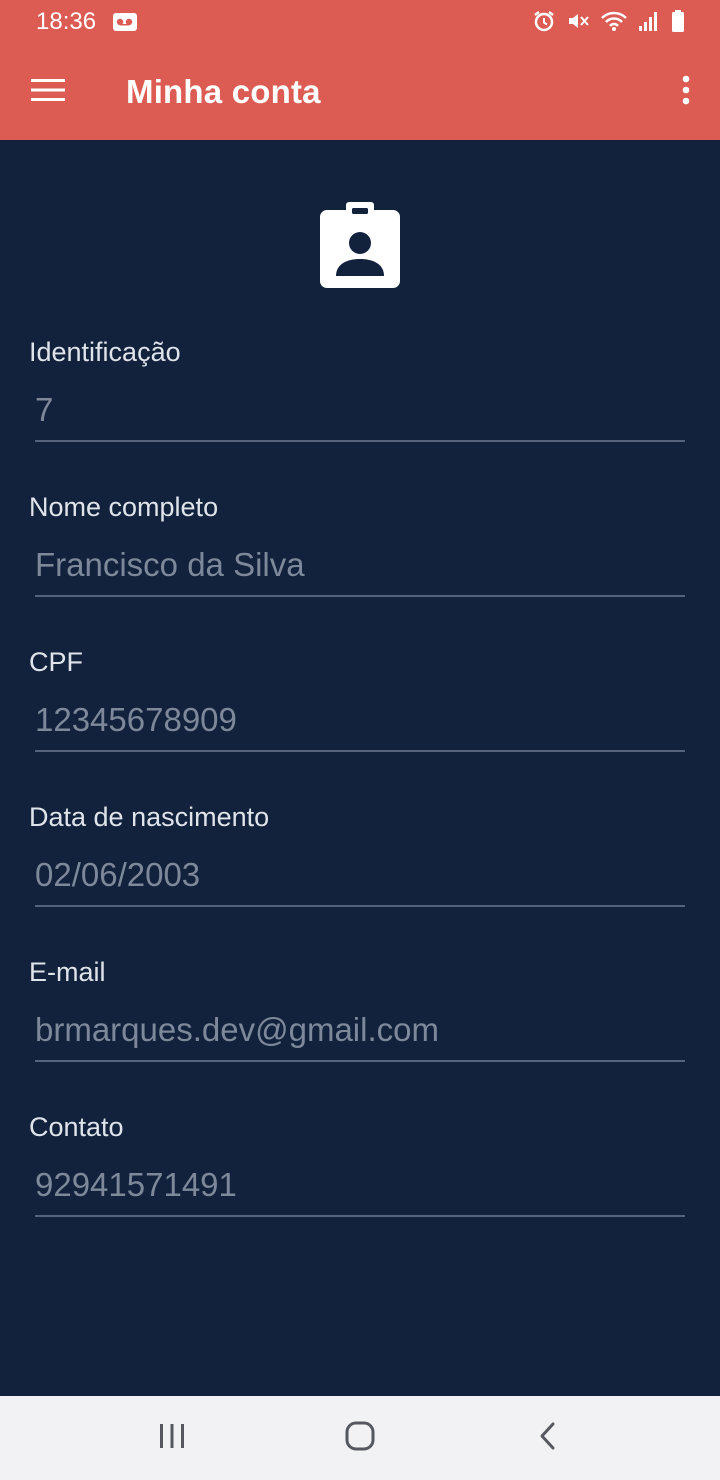 The width and height of the screenshot is (720, 1480). What do you see at coordinates (149, 817) in the screenshot?
I see `field-label: Data de nascimento` at bounding box center [149, 817].